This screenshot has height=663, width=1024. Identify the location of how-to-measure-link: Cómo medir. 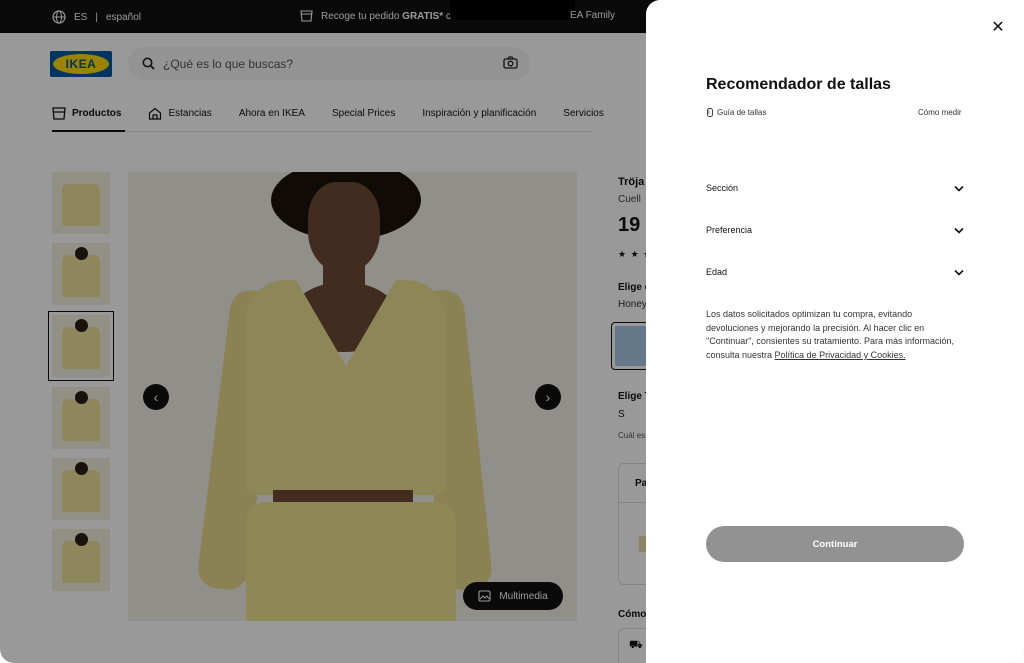
(940, 112).